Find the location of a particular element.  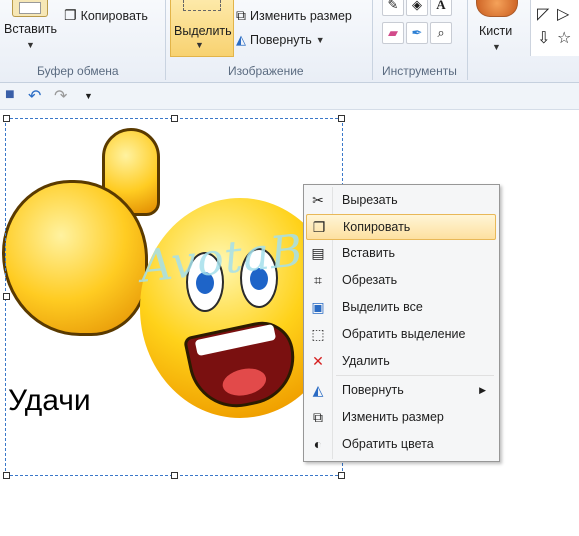

customize-toolbar-icon: ▼ is located at coordinates (88, 96).